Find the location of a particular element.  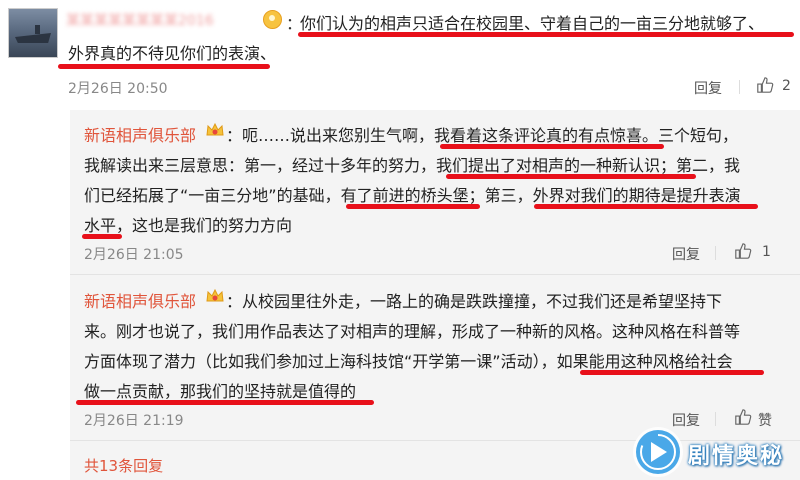

watermark-logo-icon is located at coordinates (658, 452).